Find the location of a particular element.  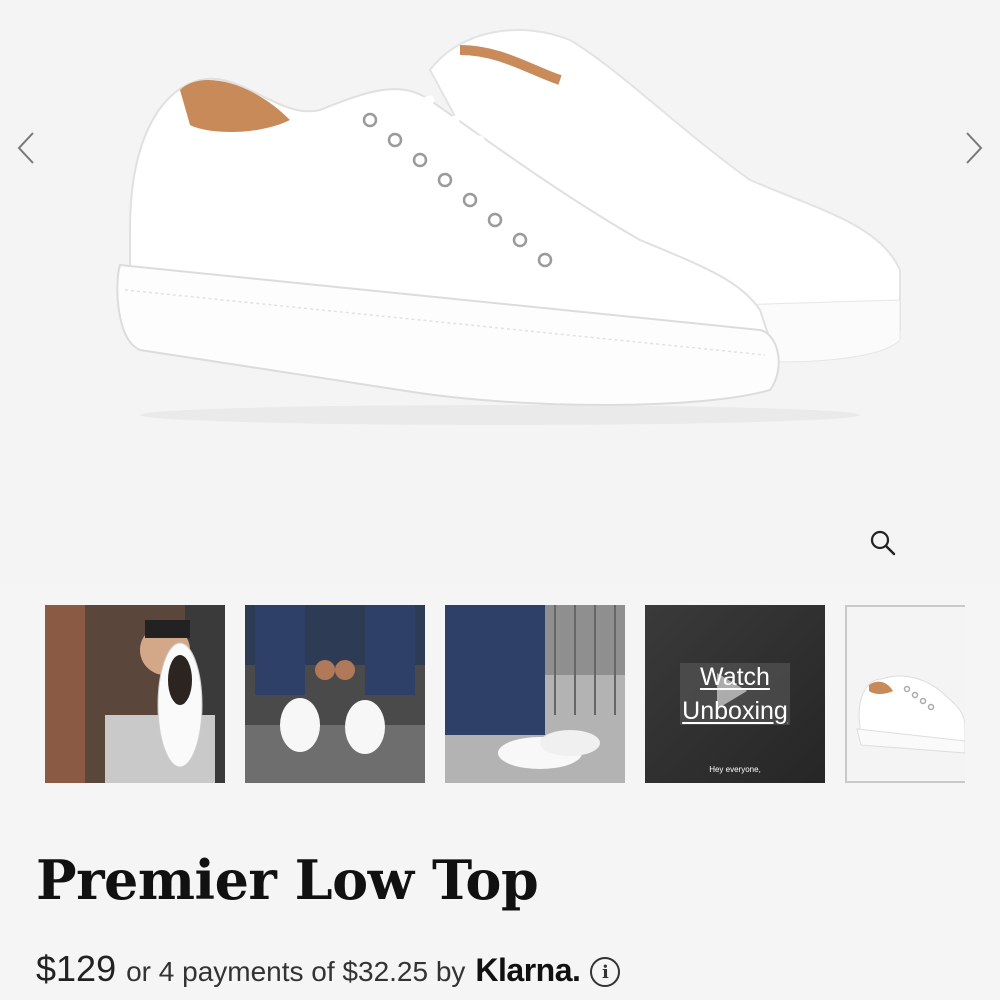

chevron-left-icon is located at coordinates (25, 148).